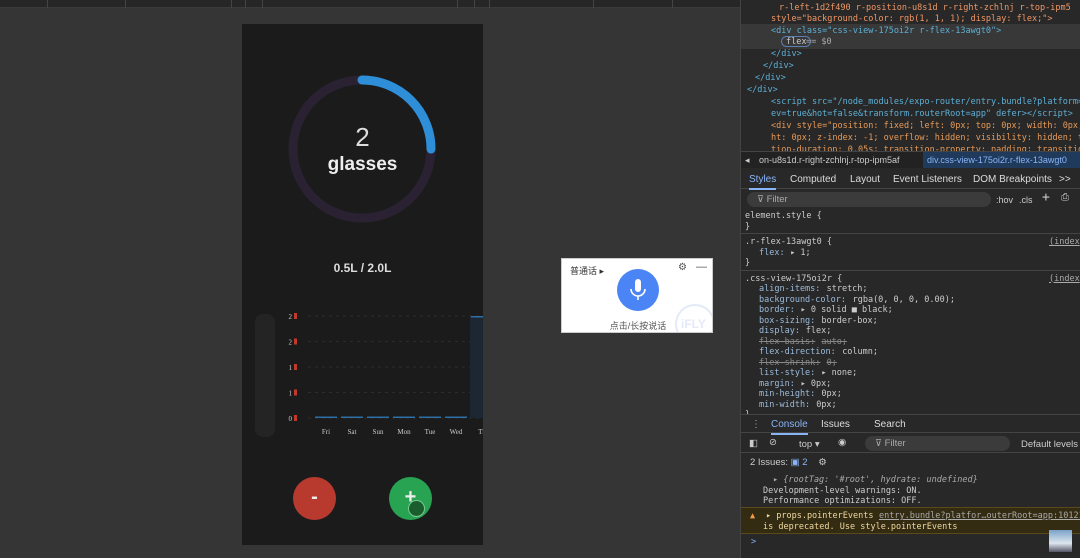 This screenshot has width=1080, height=558. Describe the element at coordinates (763, 182) in the screenshot. I see `tab-styles: Styles` at that location.